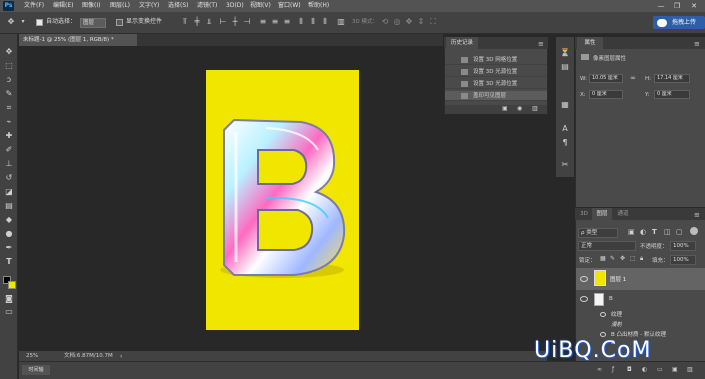 The height and width of the screenshot is (379, 705). I want to click on paragraph-panel-icon: ¶, so click(565, 143).